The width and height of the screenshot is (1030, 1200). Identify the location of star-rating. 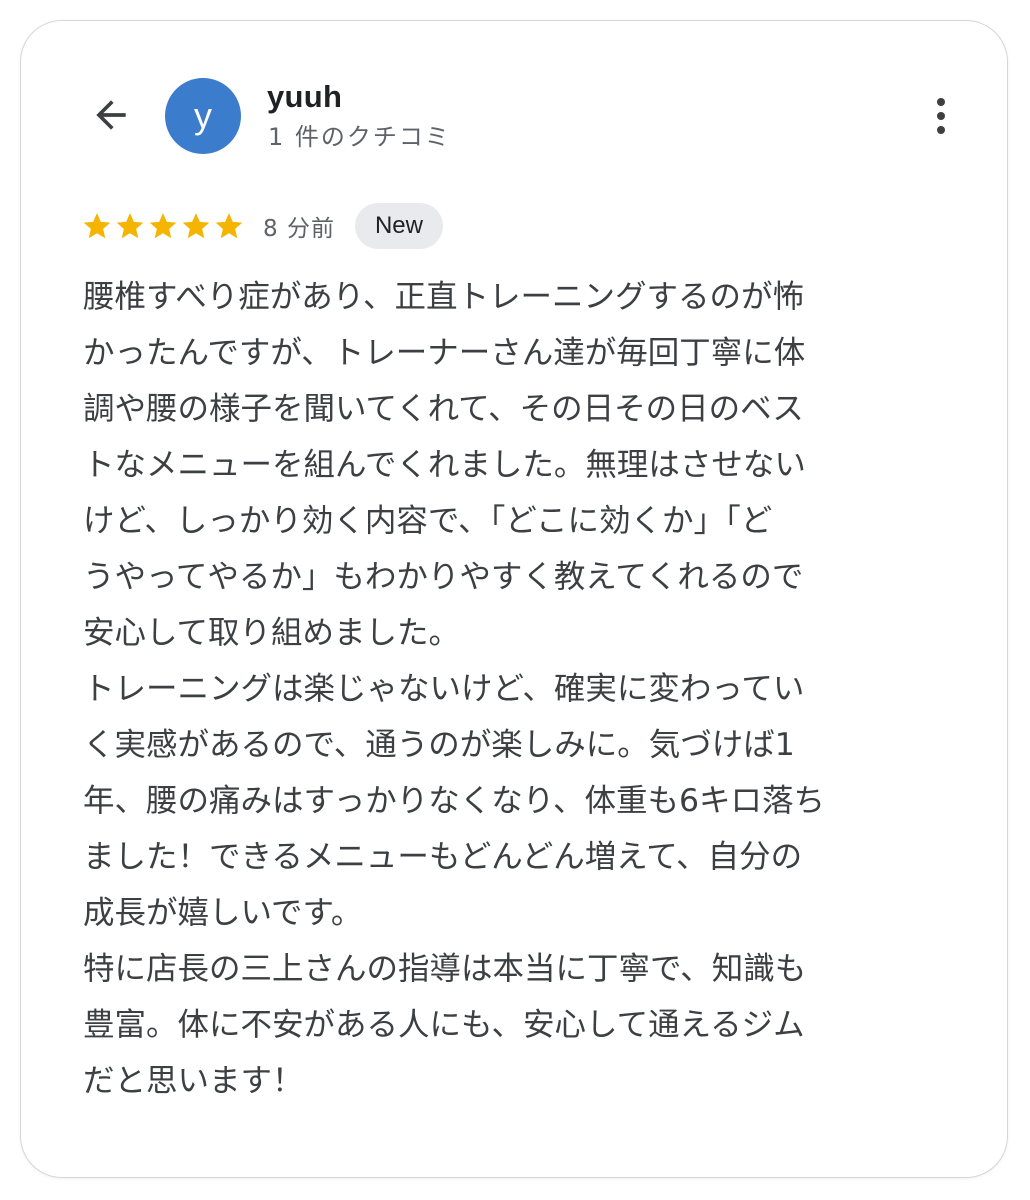
(163, 226).